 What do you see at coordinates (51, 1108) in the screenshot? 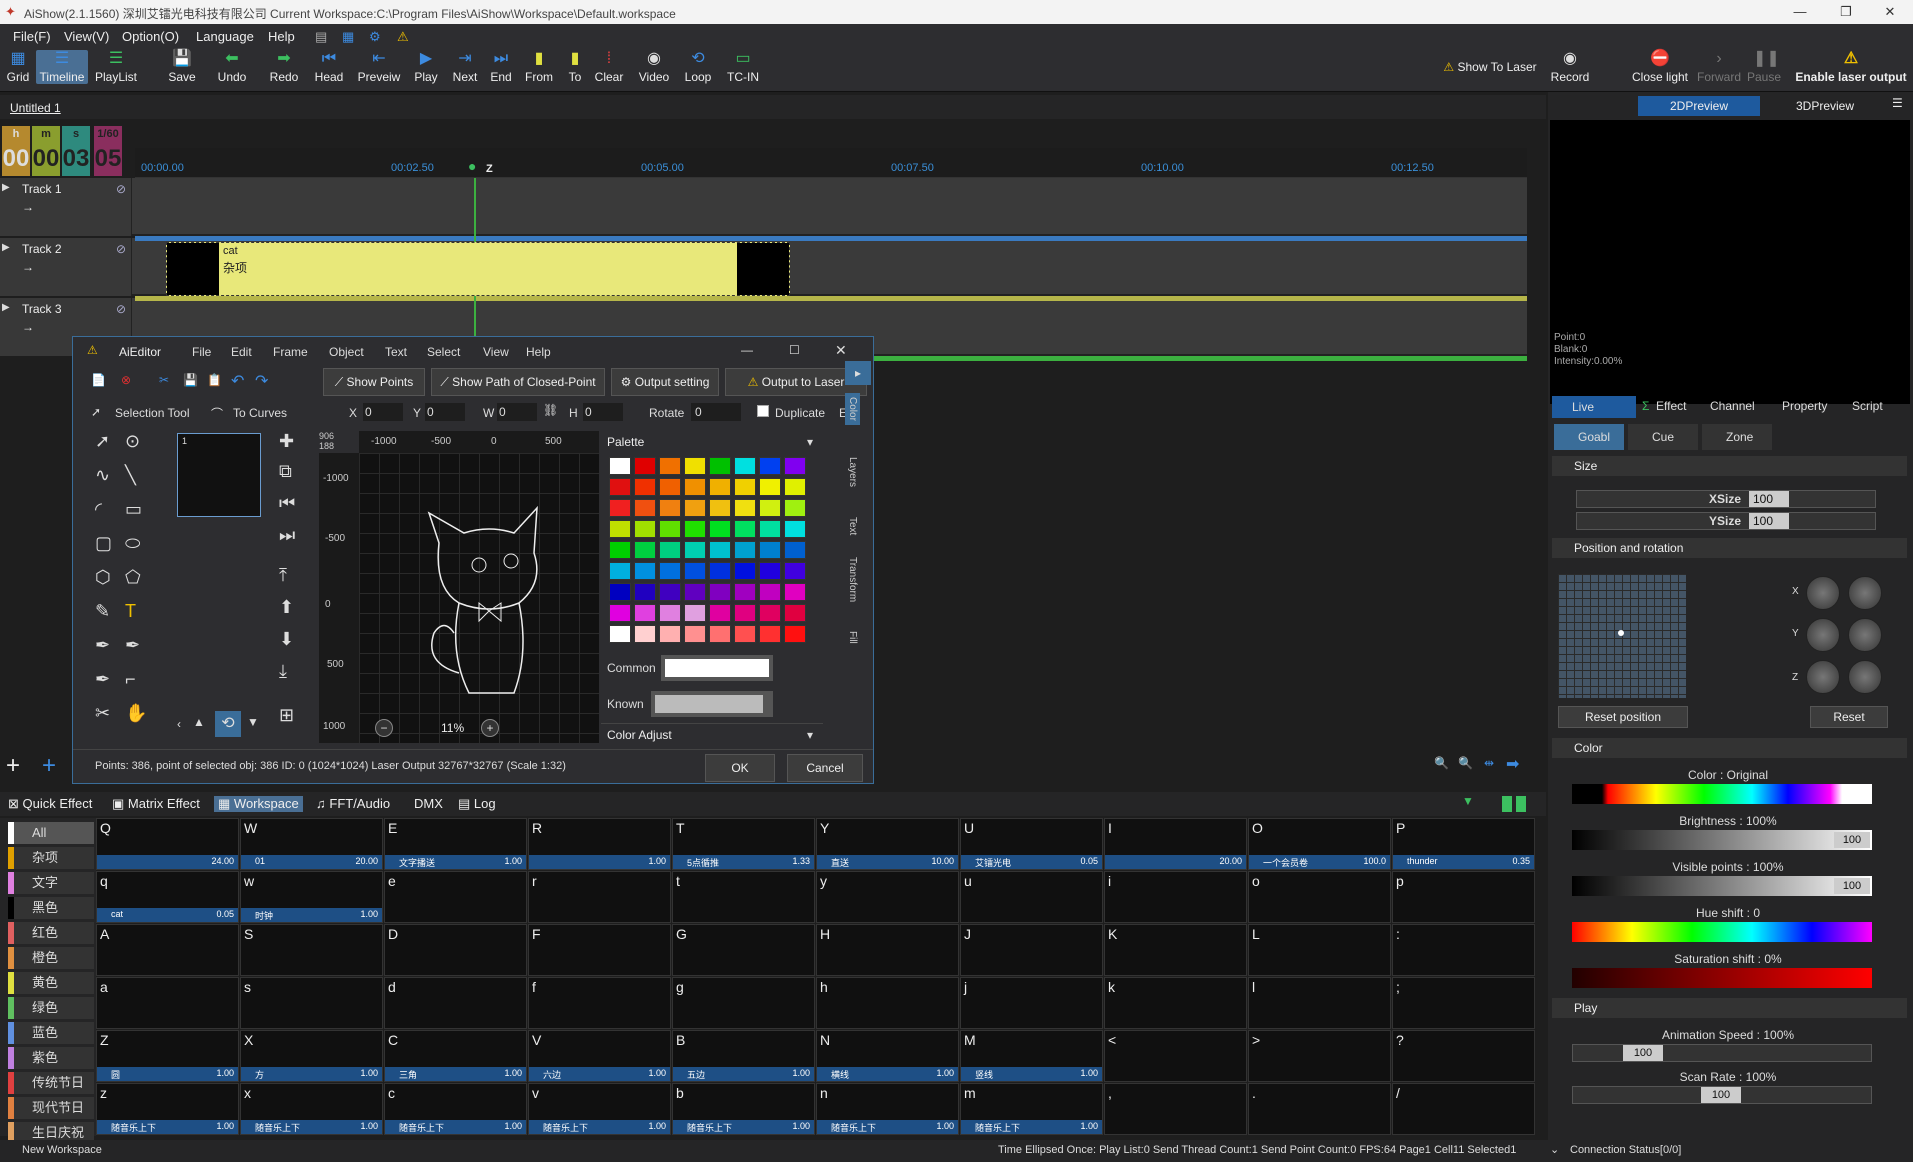
I see `category-item: 现代节日` at bounding box center [51, 1108].